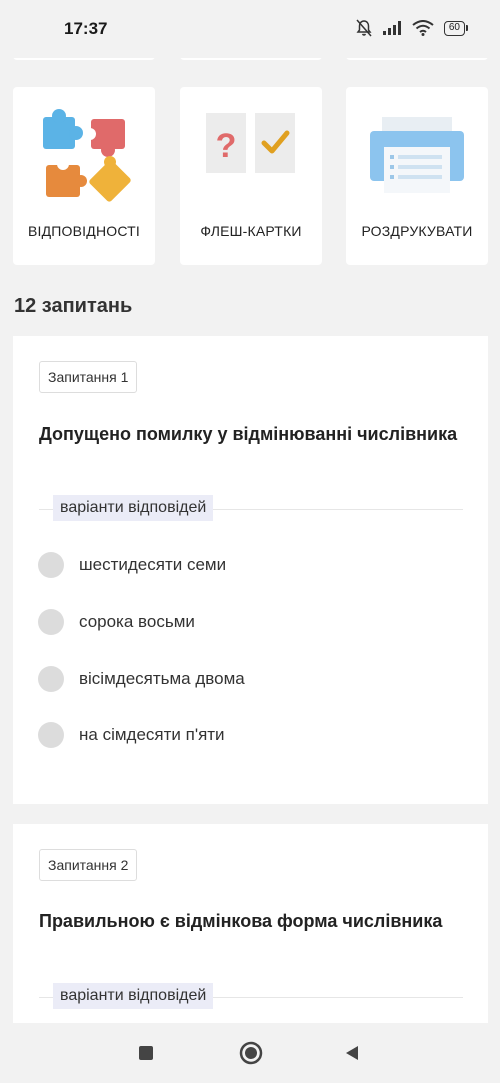 This screenshot has height=1083, width=500. I want to click on battery-level: 60, so click(454, 28).